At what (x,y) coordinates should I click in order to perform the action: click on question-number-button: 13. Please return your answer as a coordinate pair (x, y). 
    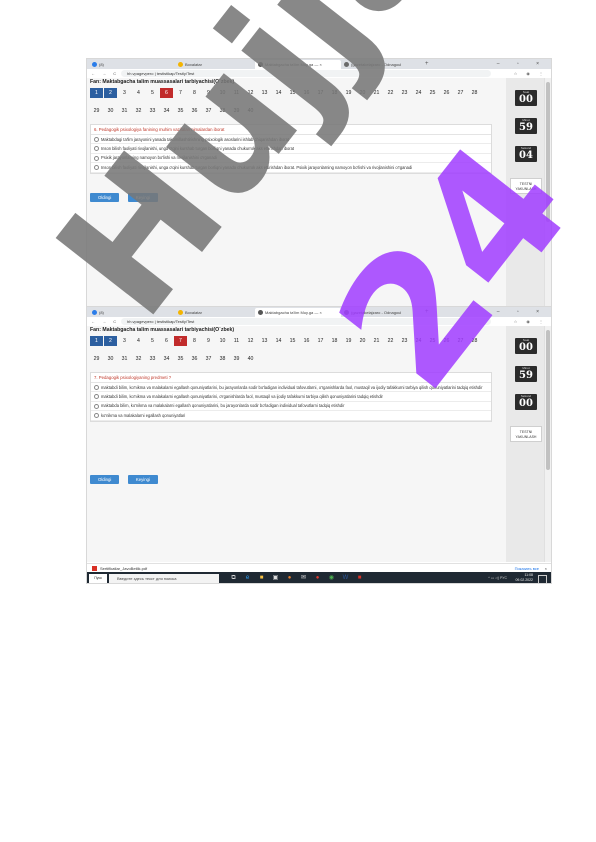
    Looking at the image, I should click on (264, 341).